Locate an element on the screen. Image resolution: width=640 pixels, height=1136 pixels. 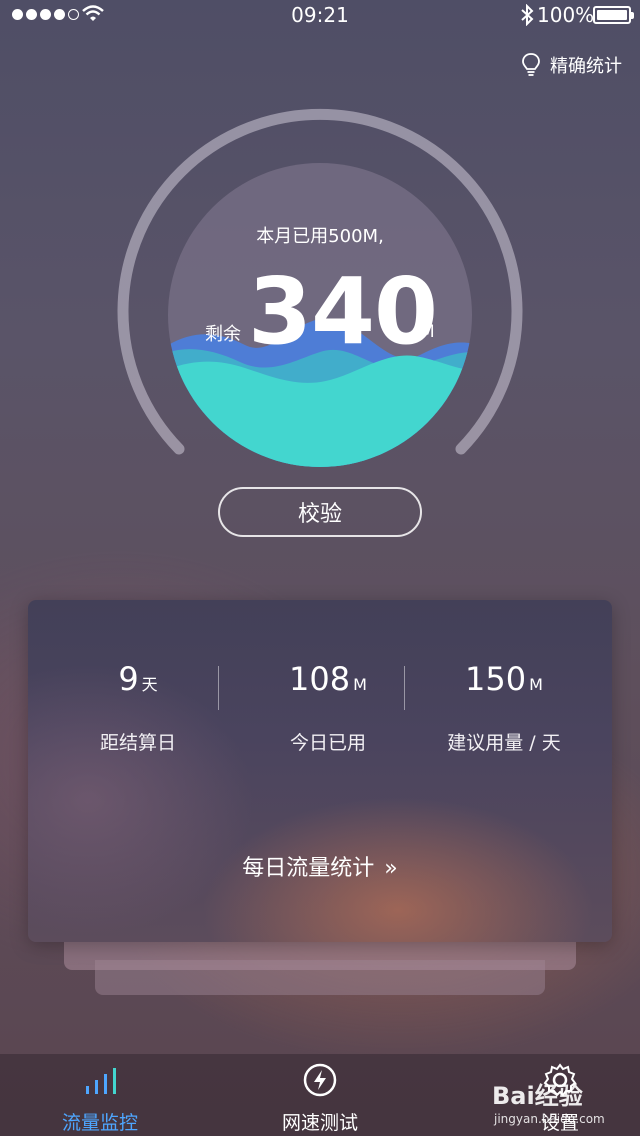
monthly-used-text: 本月已用500M, is located at coordinates (320, 236).